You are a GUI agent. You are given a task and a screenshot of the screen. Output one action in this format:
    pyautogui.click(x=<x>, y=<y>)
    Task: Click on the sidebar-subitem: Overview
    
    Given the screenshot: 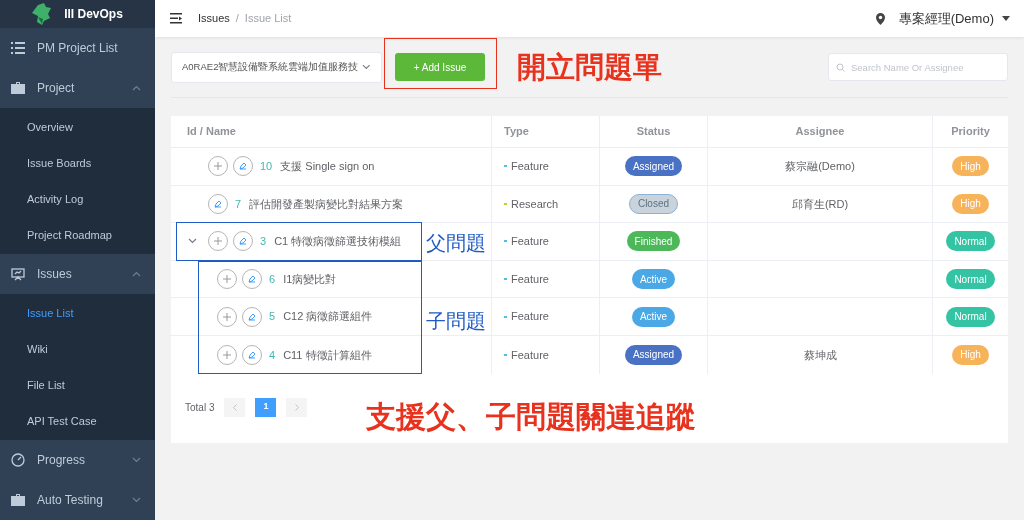 What is the action you would take?
    pyautogui.click(x=77, y=127)
    